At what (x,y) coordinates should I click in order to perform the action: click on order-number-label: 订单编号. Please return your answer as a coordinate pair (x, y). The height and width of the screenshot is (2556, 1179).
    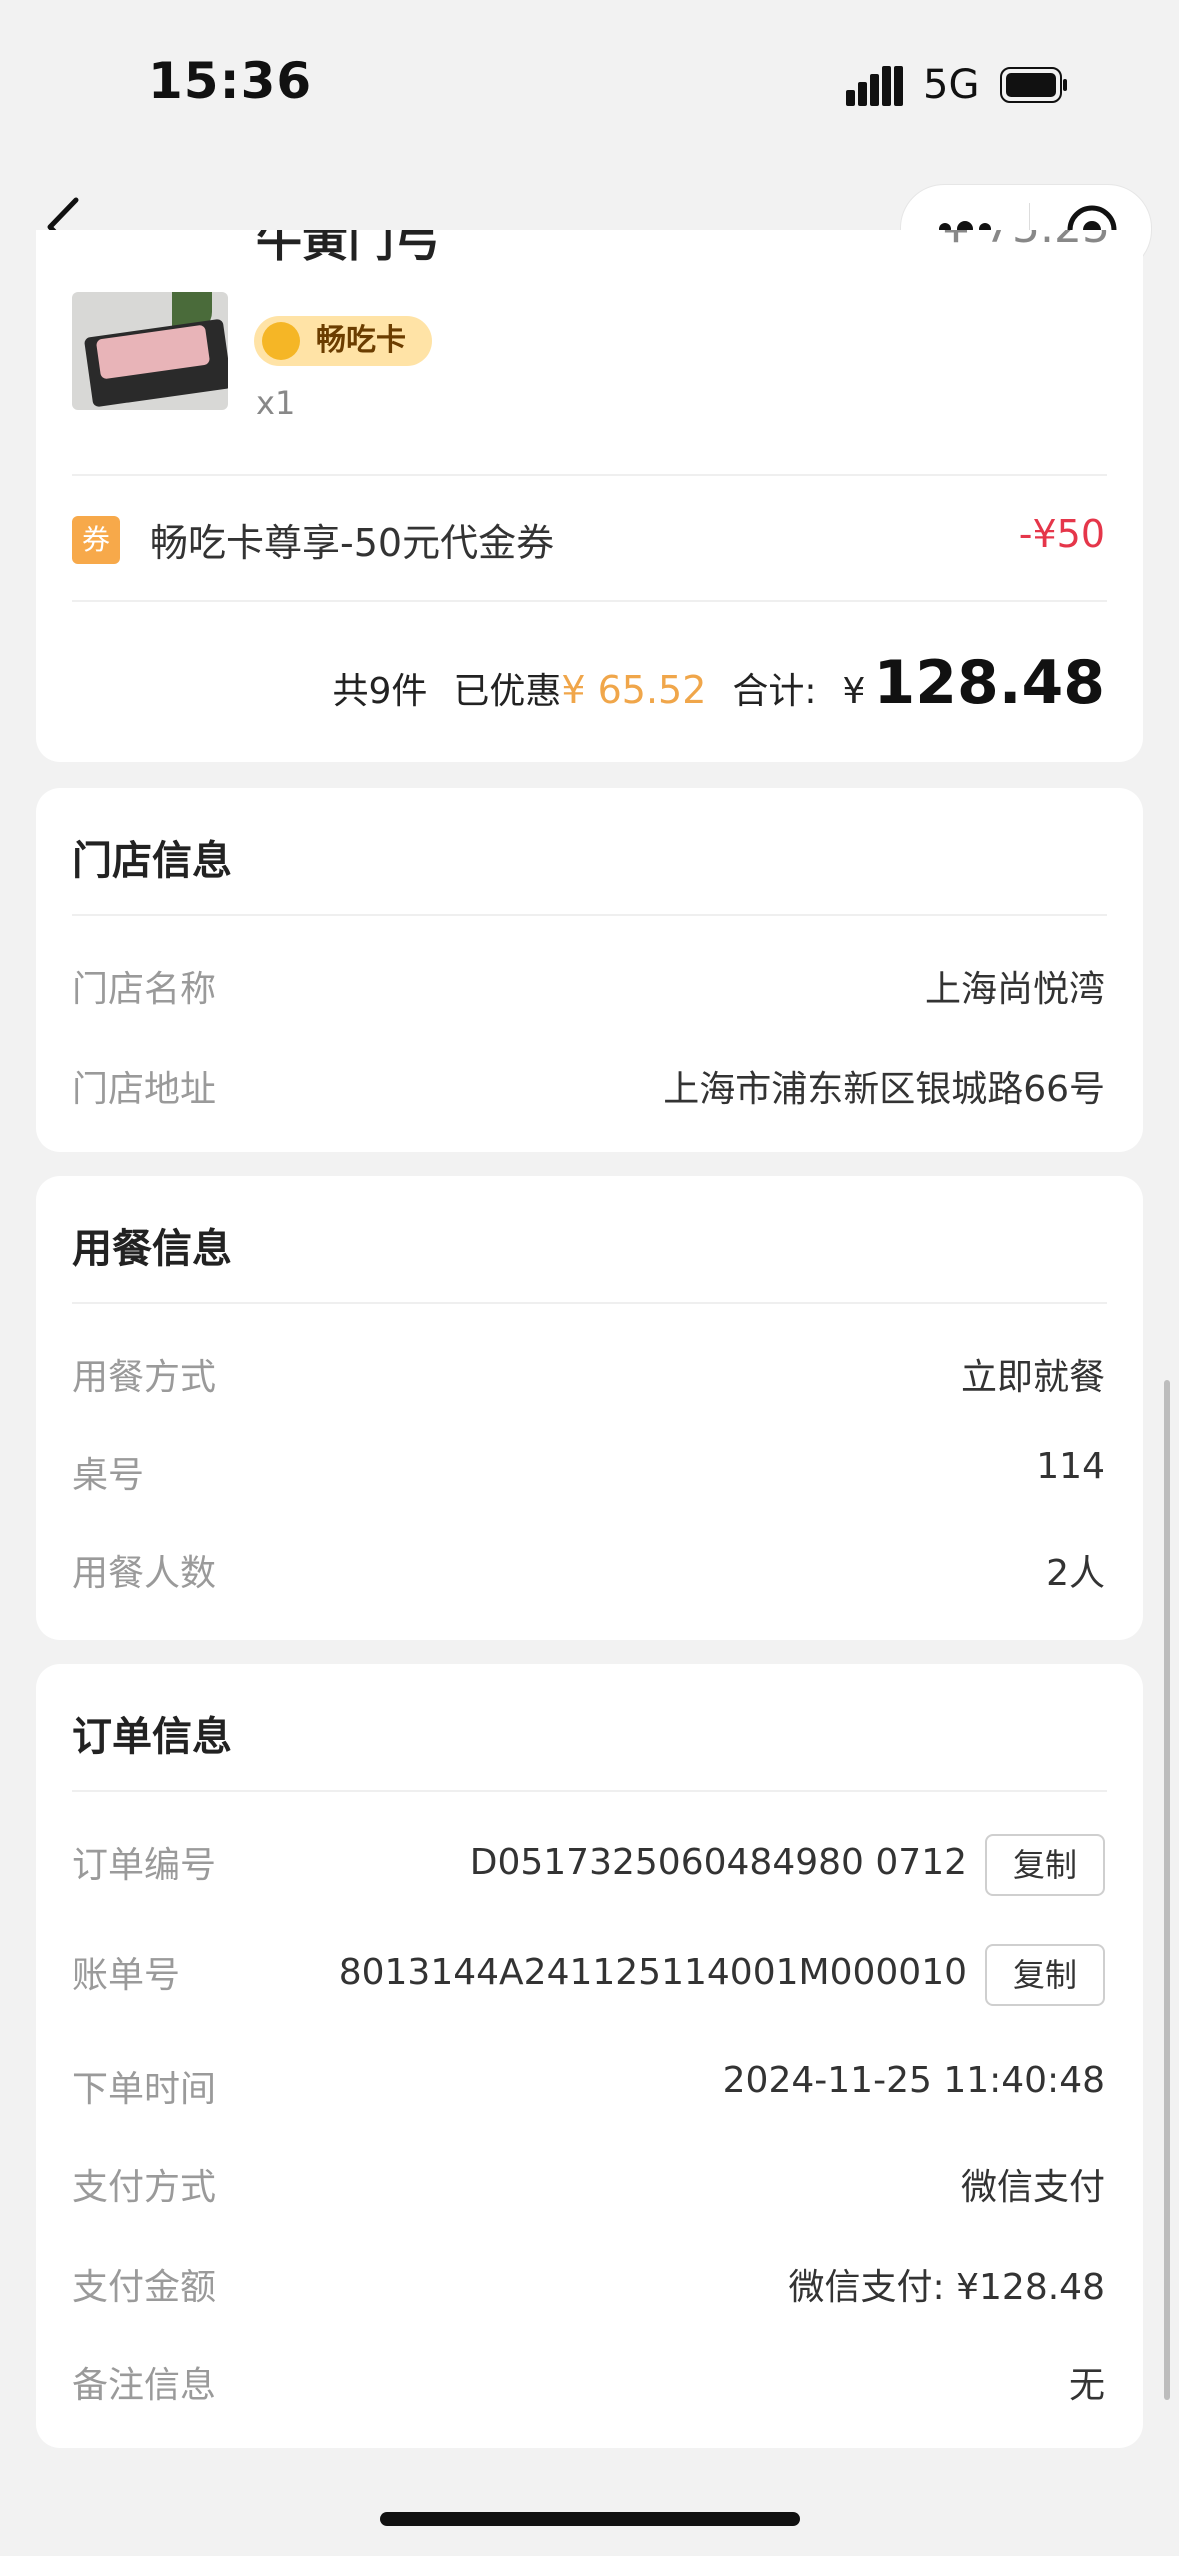
    Looking at the image, I should click on (144, 1865).